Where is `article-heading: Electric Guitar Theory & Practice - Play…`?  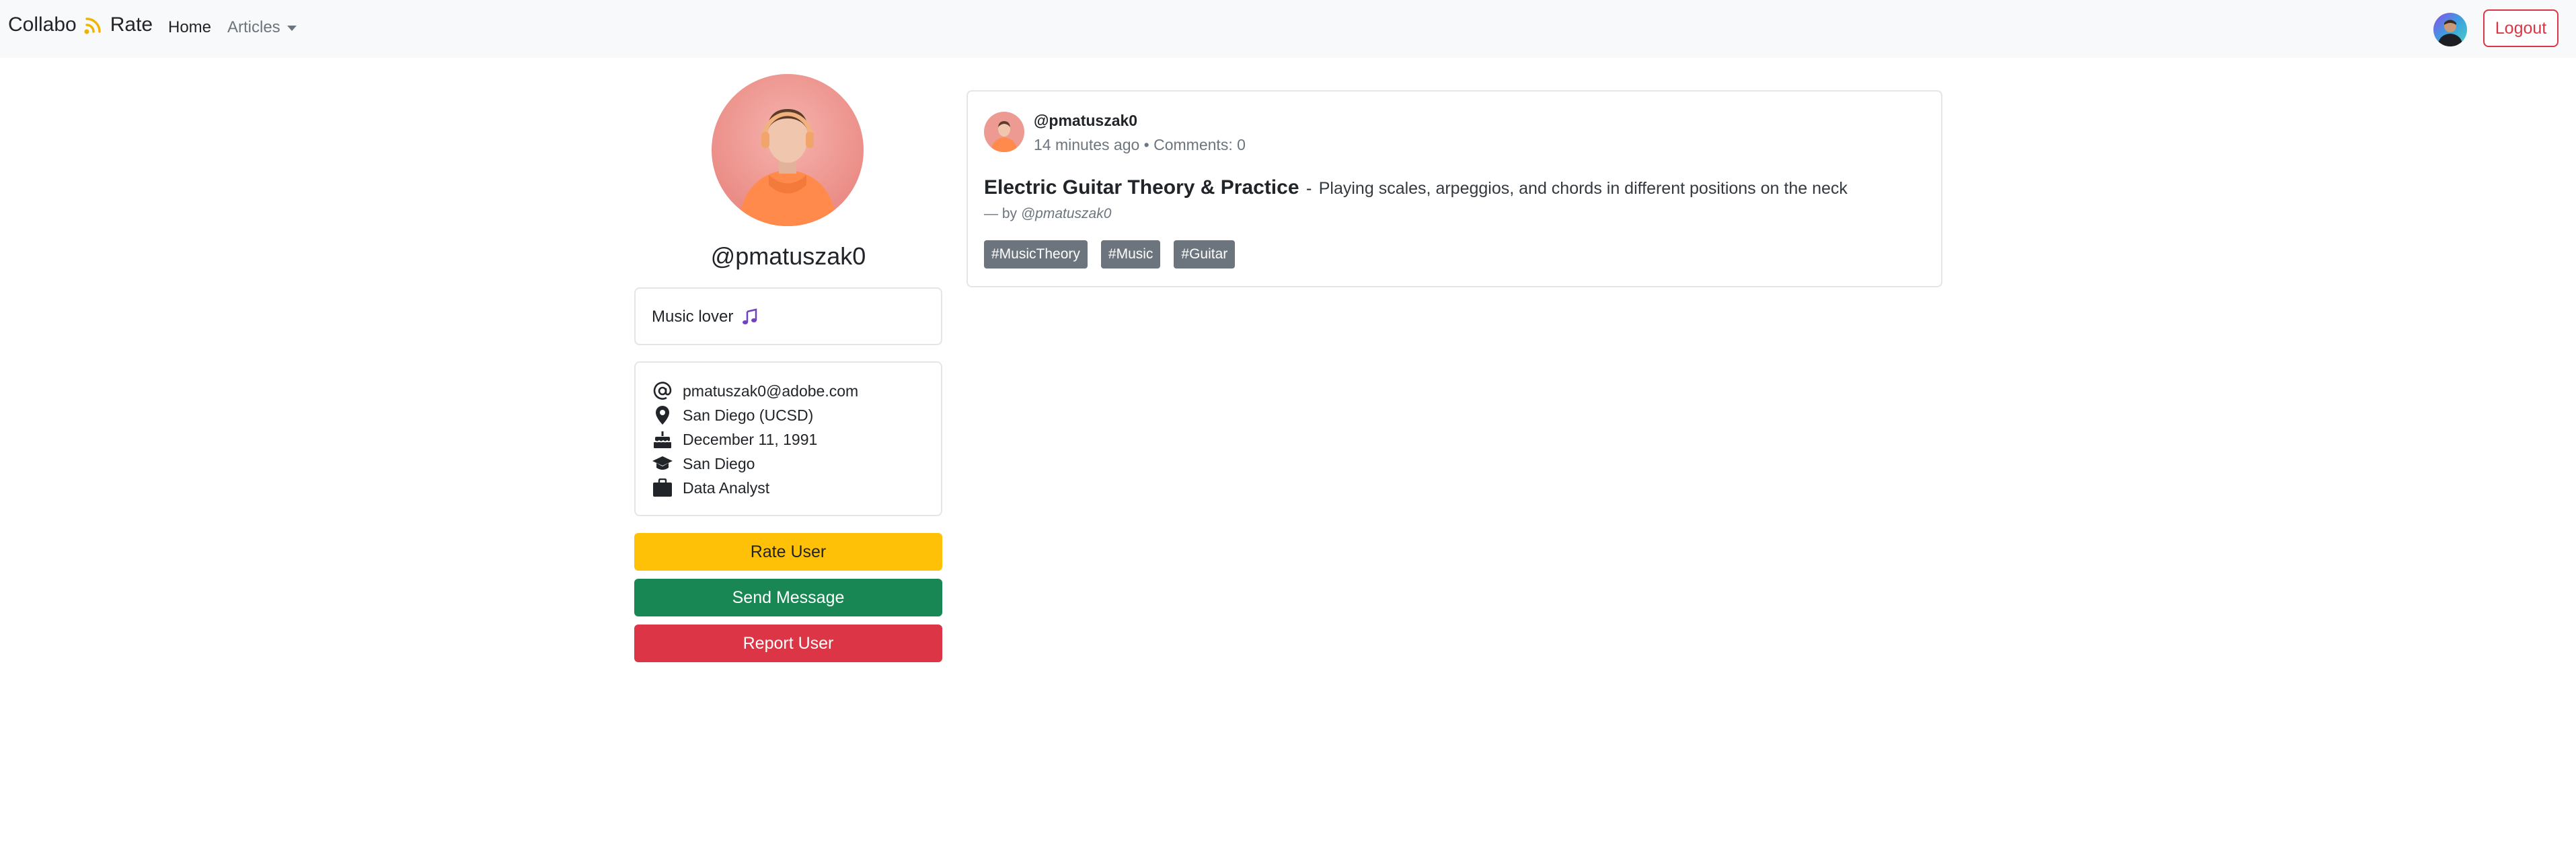 article-heading: Electric Guitar Theory & Practice - Play… is located at coordinates (1416, 187).